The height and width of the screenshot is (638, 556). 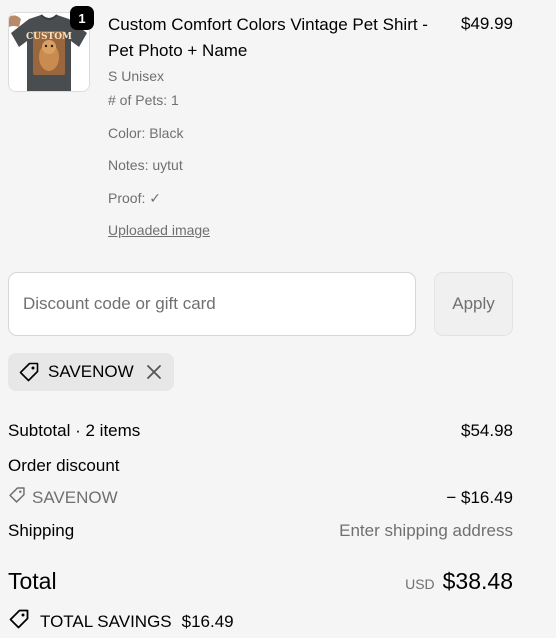 I want to click on order-discount-row: Order discount, so click(x=260, y=466).